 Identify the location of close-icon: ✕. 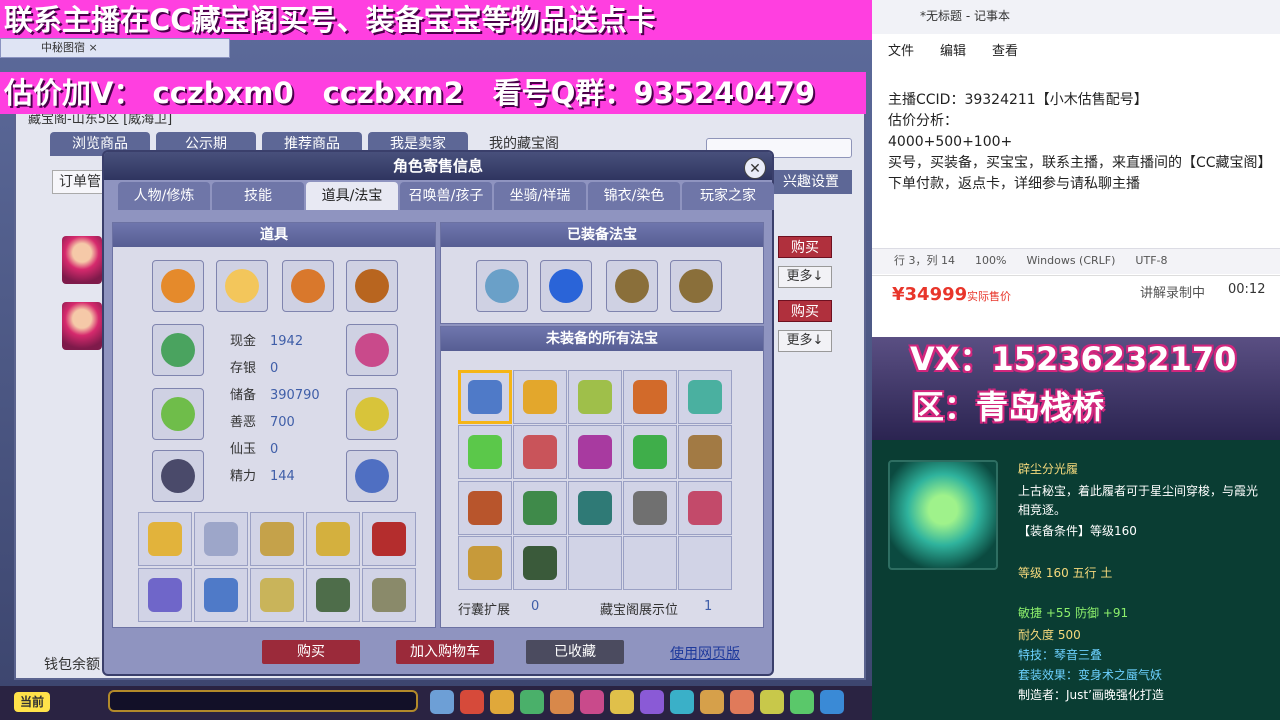
(755, 168).